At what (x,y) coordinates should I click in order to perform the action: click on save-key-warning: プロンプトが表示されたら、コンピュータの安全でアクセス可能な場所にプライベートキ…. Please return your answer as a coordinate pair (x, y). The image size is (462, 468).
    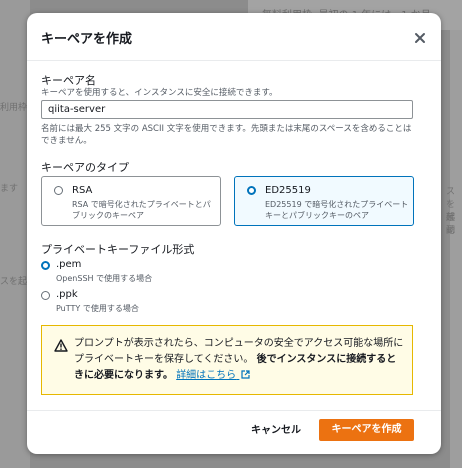
    Looking at the image, I should click on (227, 360).